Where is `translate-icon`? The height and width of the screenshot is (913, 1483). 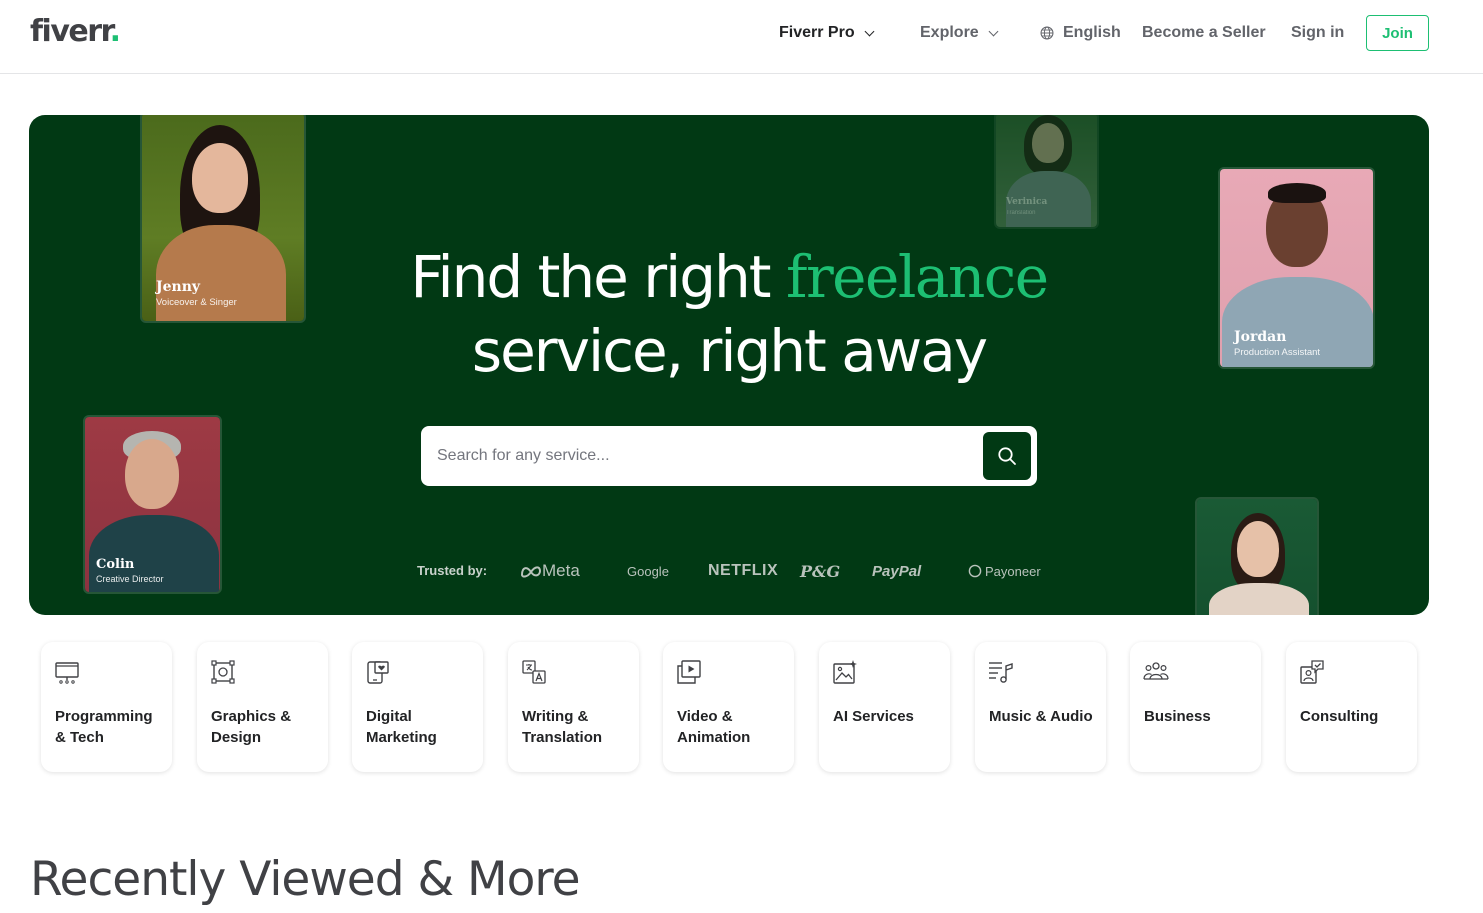 translate-icon is located at coordinates (534, 672).